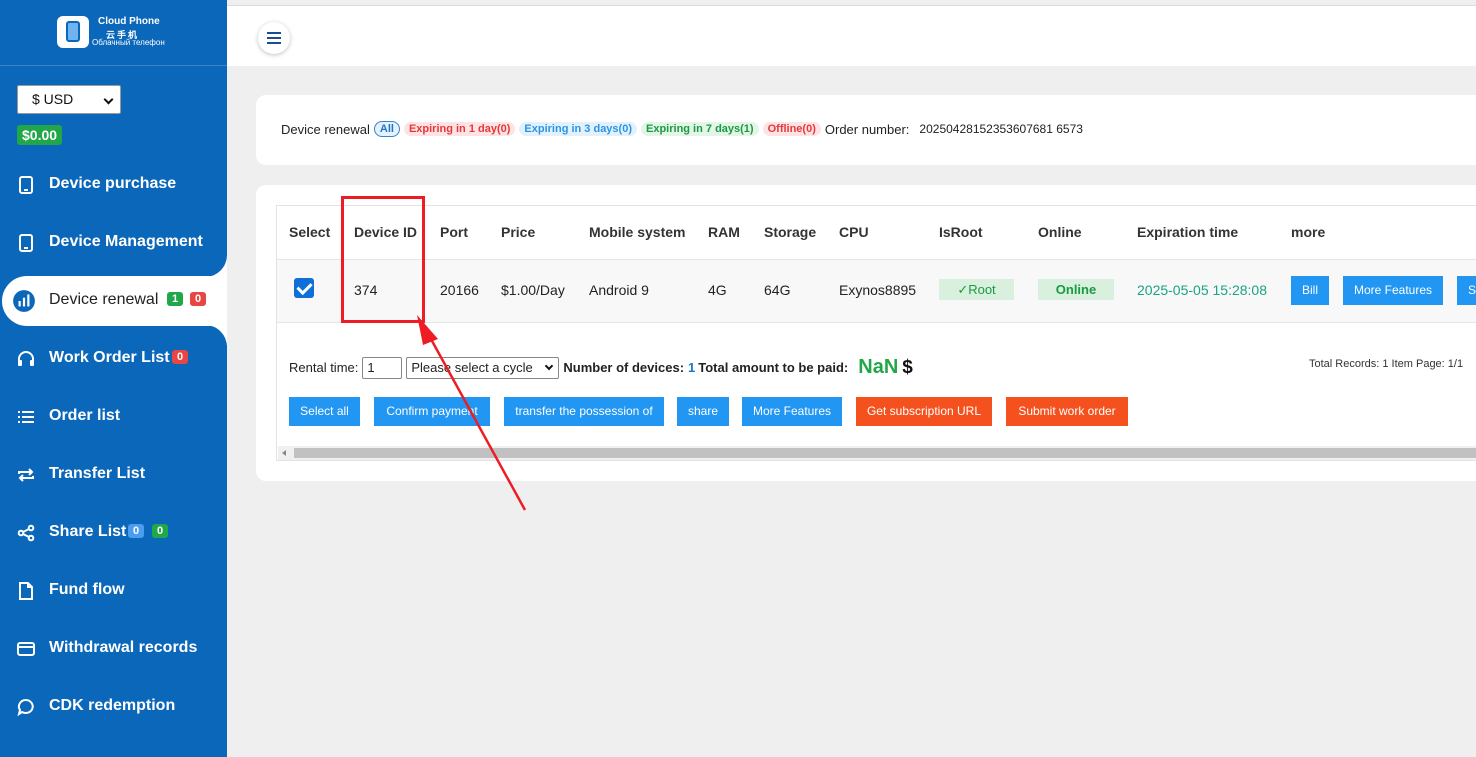  Describe the element at coordinates (324, 411) in the screenshot. I see `select-all-button: Select all` at that location.